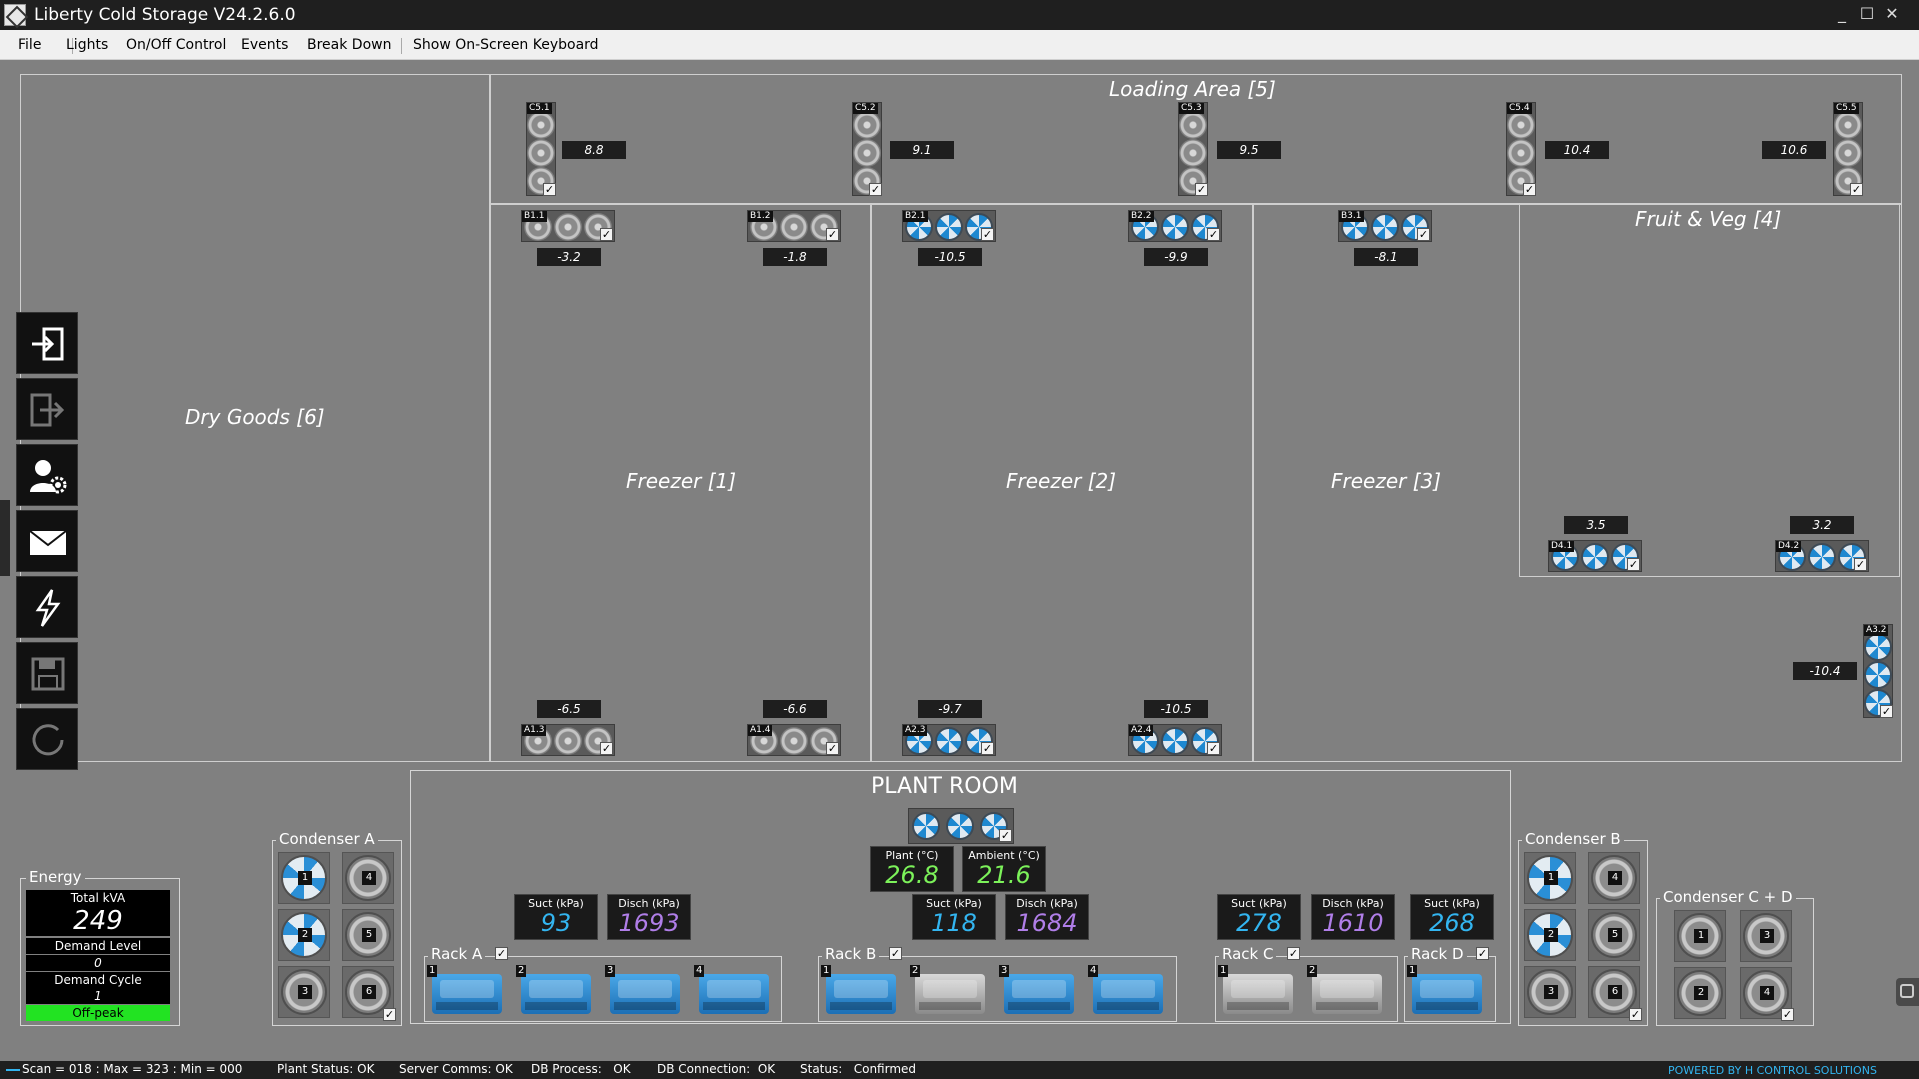 Image resolution: width=1919 pixels, height=1079 pixels. What do you see at coordinates (304, 935) in the screenshot?
I see `condenser-a-fan-2: 2` at bounding box center [304, 935].